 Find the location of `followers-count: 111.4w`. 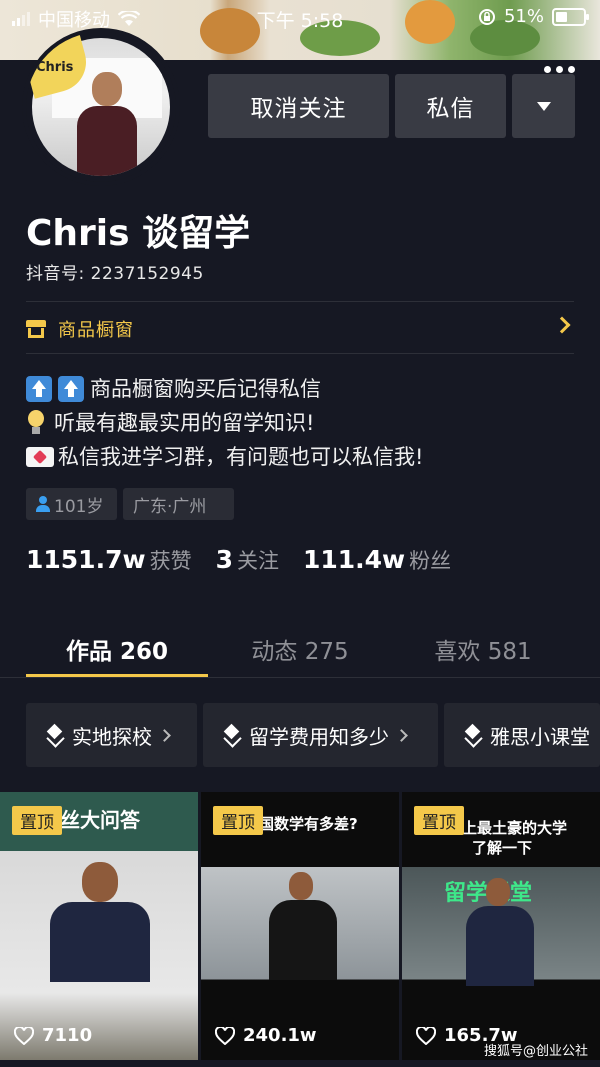

followers-count: 111.4w is located at coordinates (354, 559).